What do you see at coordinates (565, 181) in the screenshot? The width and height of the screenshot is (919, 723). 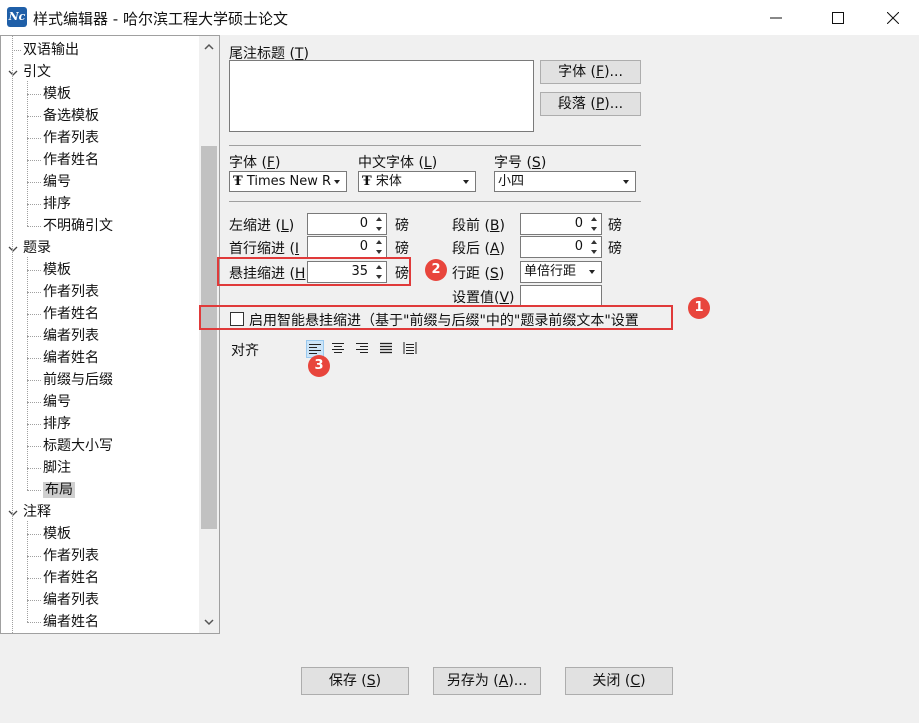 I see `size-select: 小四` at bounding box center [565, 181].